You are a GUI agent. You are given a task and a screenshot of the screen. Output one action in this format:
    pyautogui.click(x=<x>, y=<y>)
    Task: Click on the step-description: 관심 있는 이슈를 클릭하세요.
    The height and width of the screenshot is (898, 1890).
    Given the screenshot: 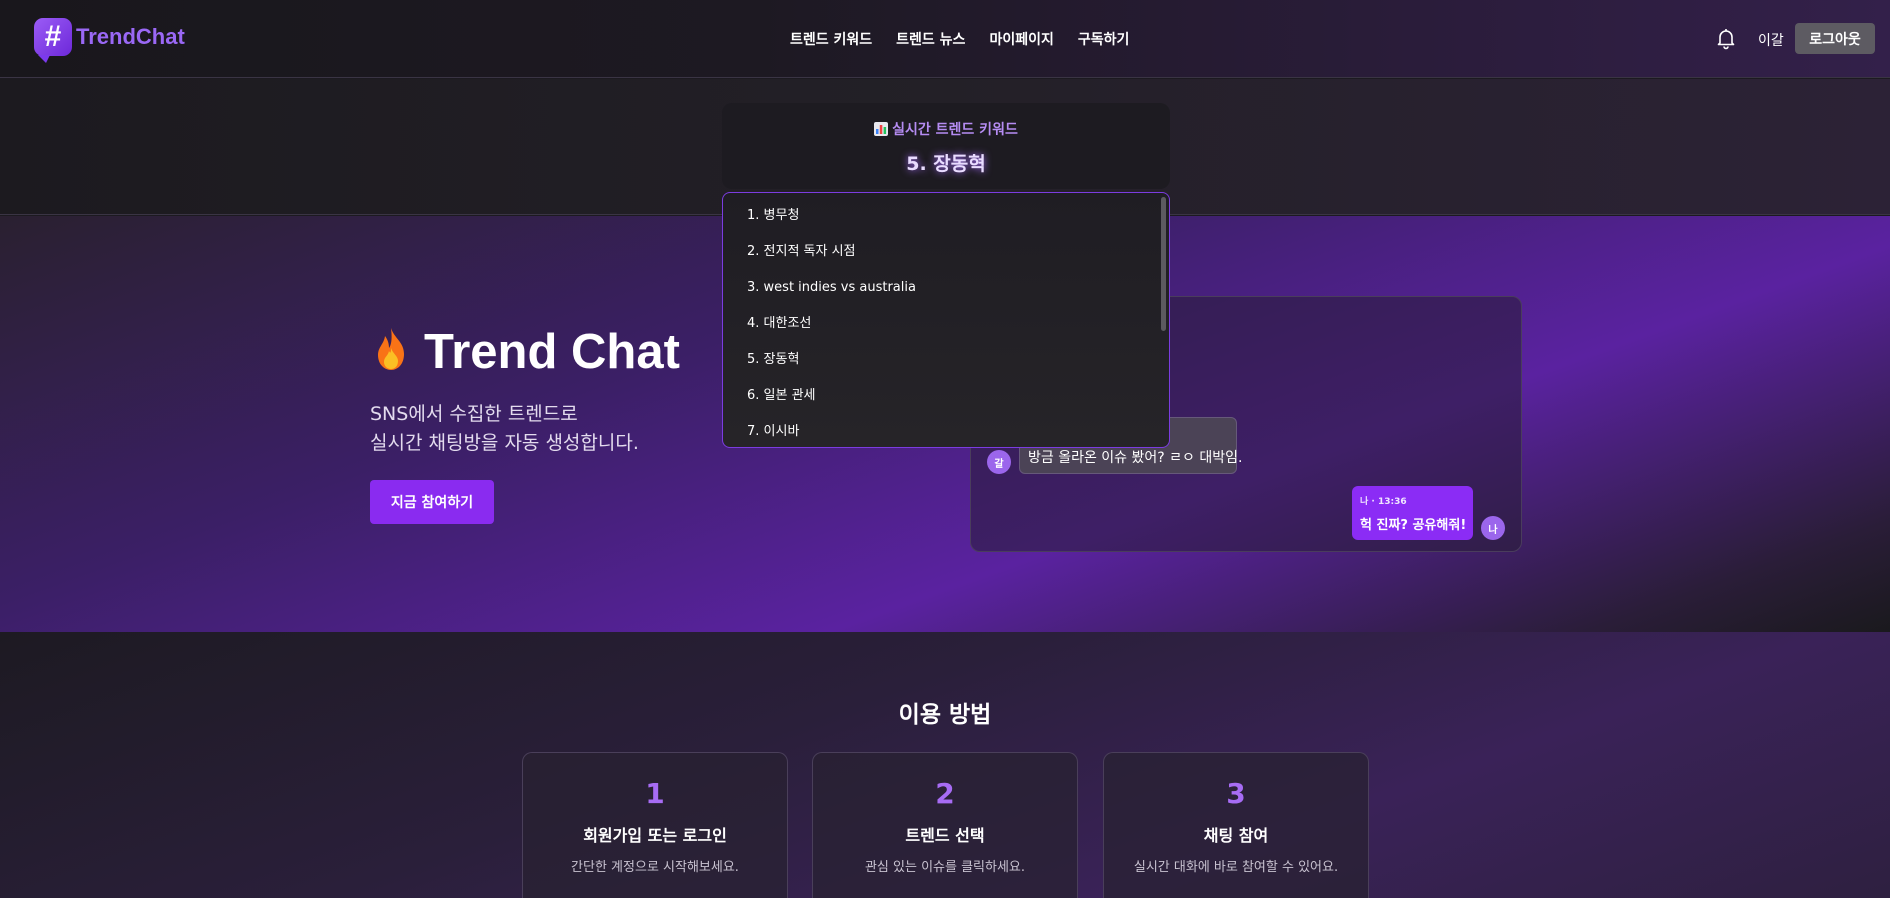 What is the action you would take?
    pyautogui.click(x=945, y=867)
    